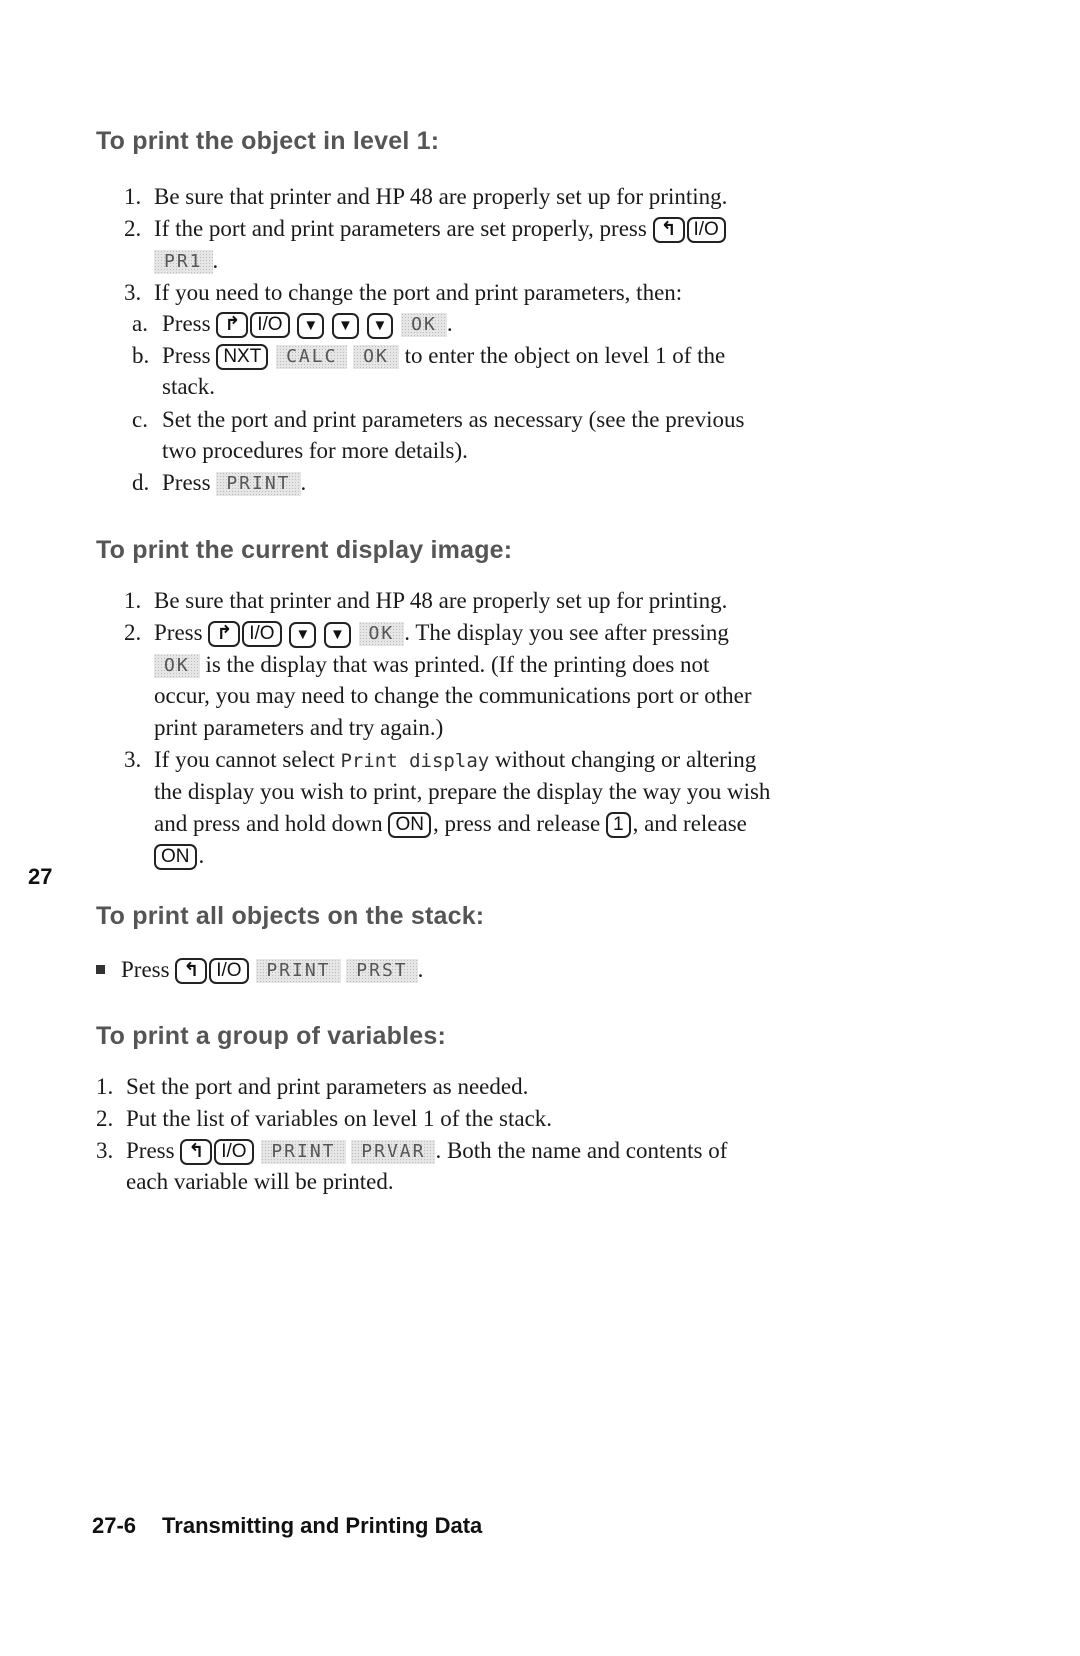  What do you see at coordinates (290, 916) in the screenshot?
I see `section-heading-print-stack: To print all objects on the stack:` at bounding box center [290, 916].